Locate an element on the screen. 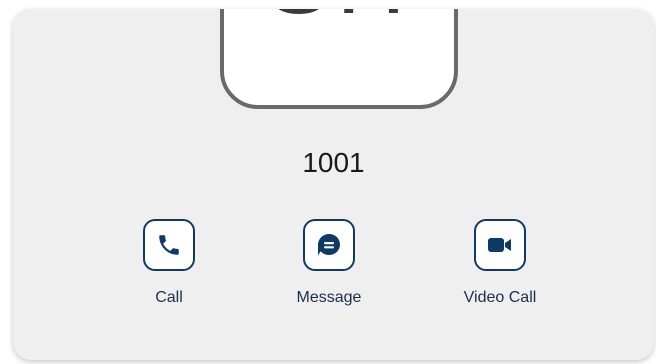  video-camera-icon is located at coordinates (500, 245).